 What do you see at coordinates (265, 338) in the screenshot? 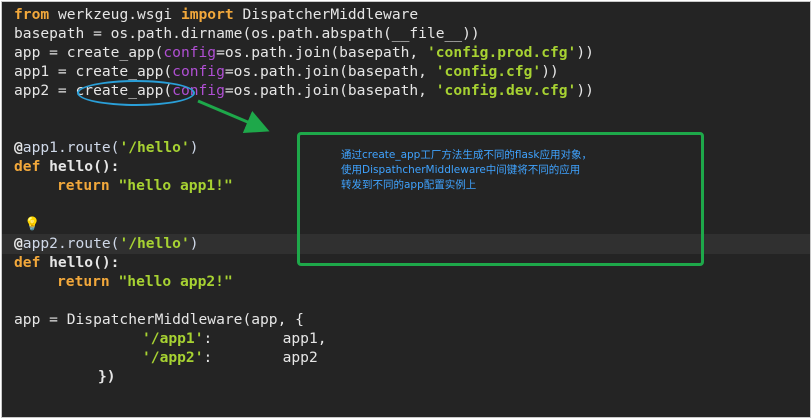
I see `code-text: : app1,` at bounding box center [265, 338].